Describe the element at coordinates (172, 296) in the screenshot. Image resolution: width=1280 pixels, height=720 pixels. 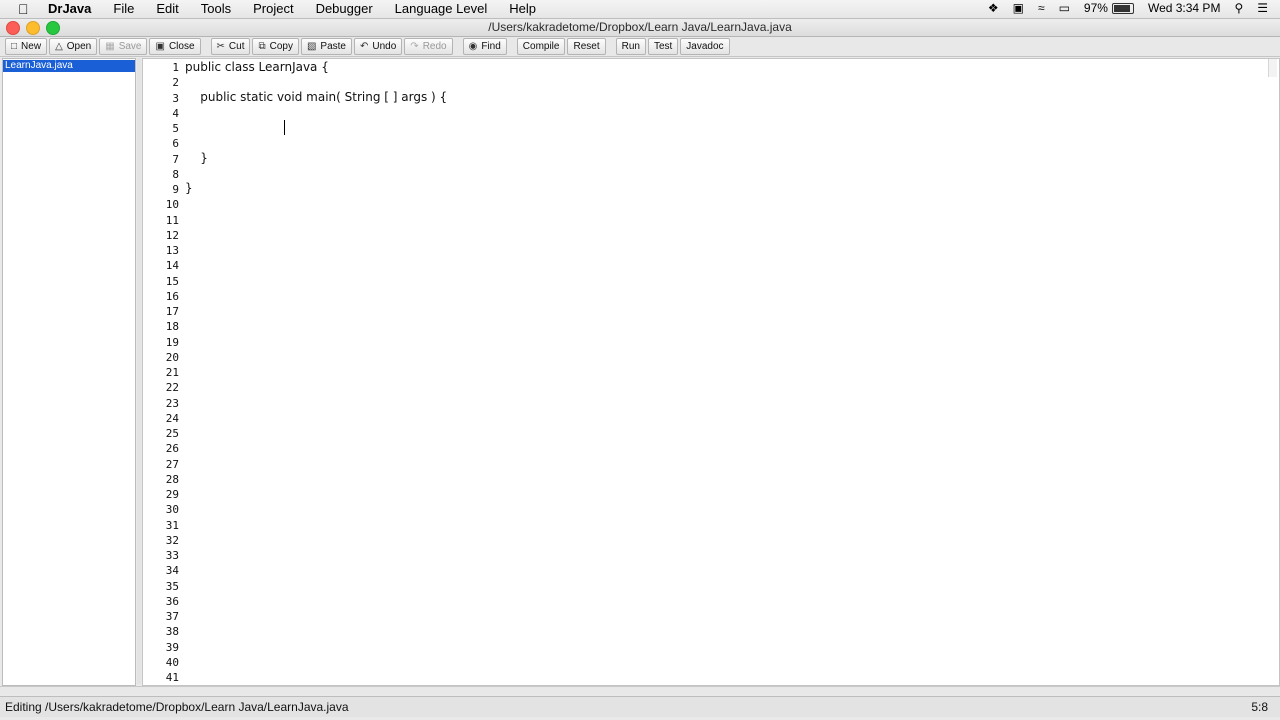
I see `line-number: 16` at that location.